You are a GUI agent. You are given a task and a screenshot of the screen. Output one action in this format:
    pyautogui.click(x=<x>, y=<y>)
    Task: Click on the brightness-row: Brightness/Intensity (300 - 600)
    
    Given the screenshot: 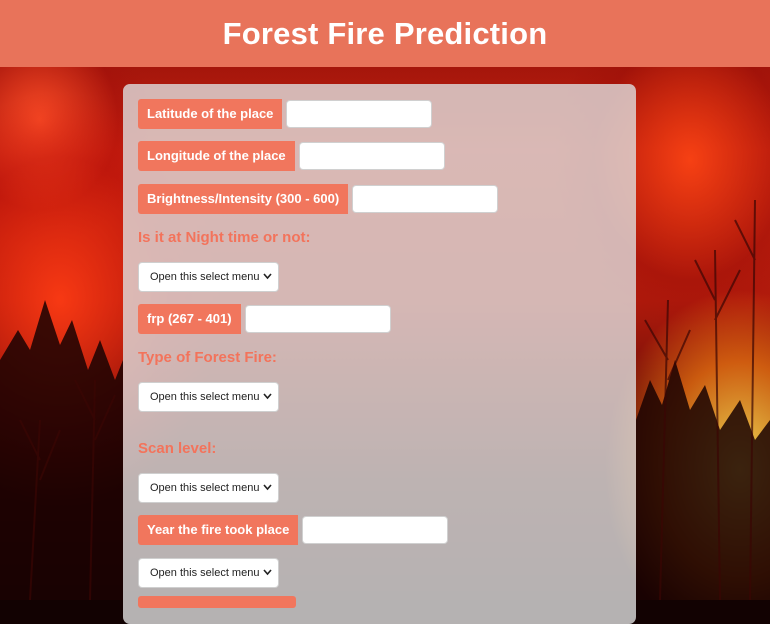 What is the action you would take?
    pyautogui.click(x=318, y=199)
    